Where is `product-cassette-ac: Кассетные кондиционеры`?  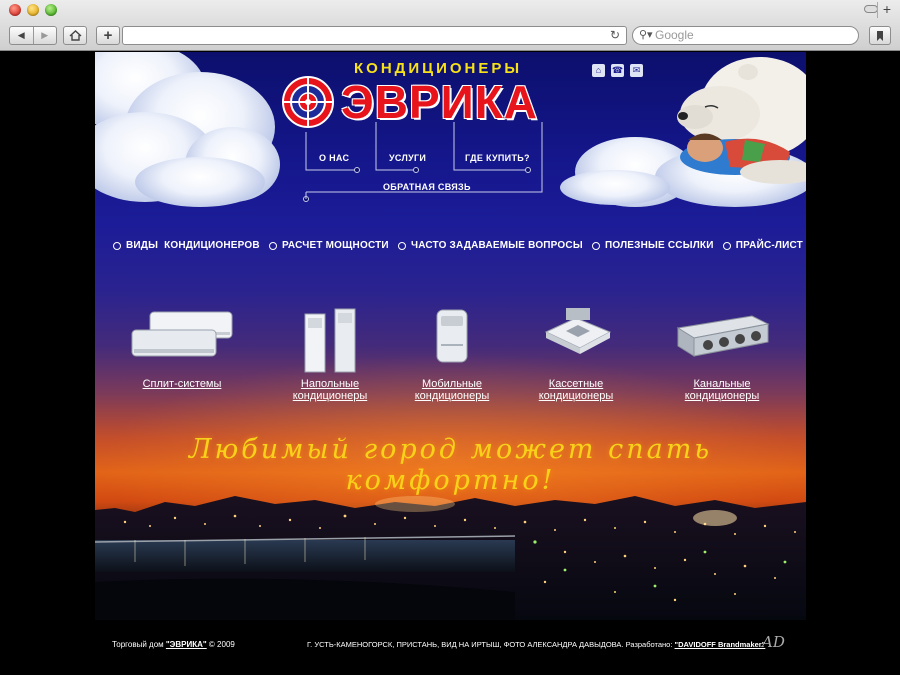
product-cassette-ac: Кассетные кондиционеры is located at coordinates (576, 353).